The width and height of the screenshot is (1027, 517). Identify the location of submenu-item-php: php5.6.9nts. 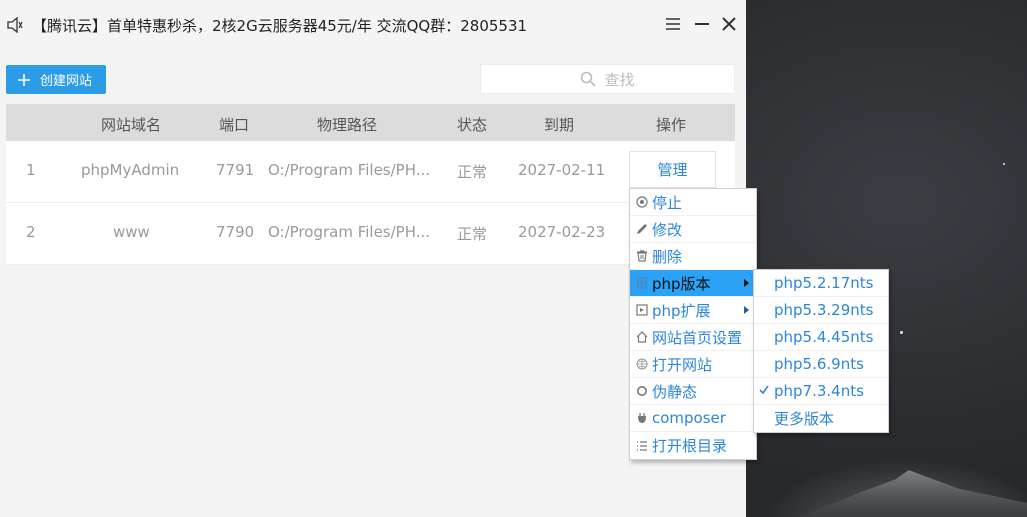
(821, 364).